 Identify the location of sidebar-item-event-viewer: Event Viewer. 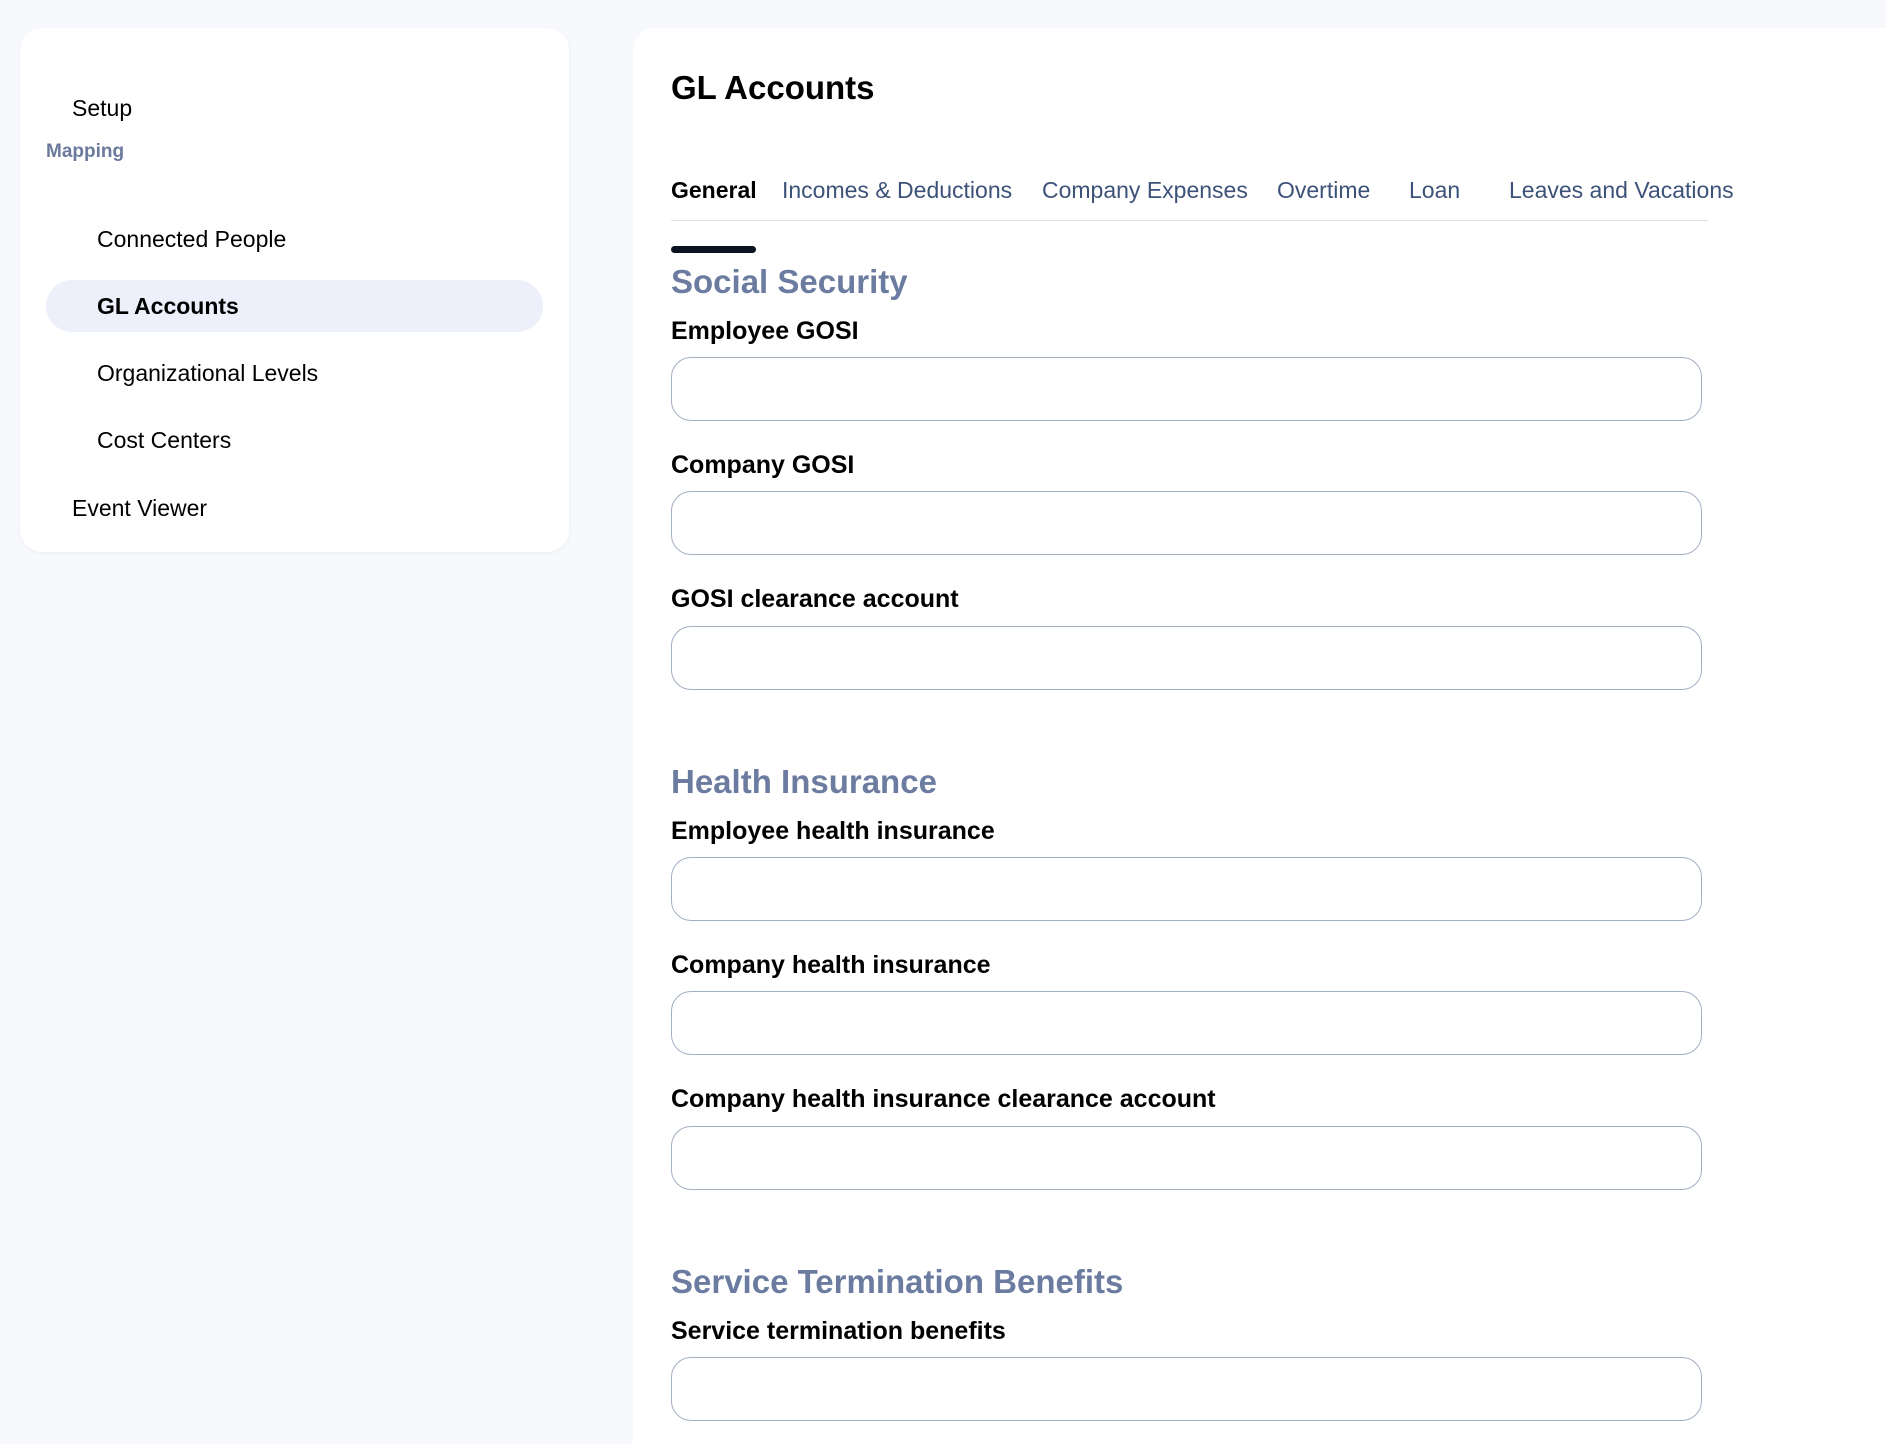
(294, 508).